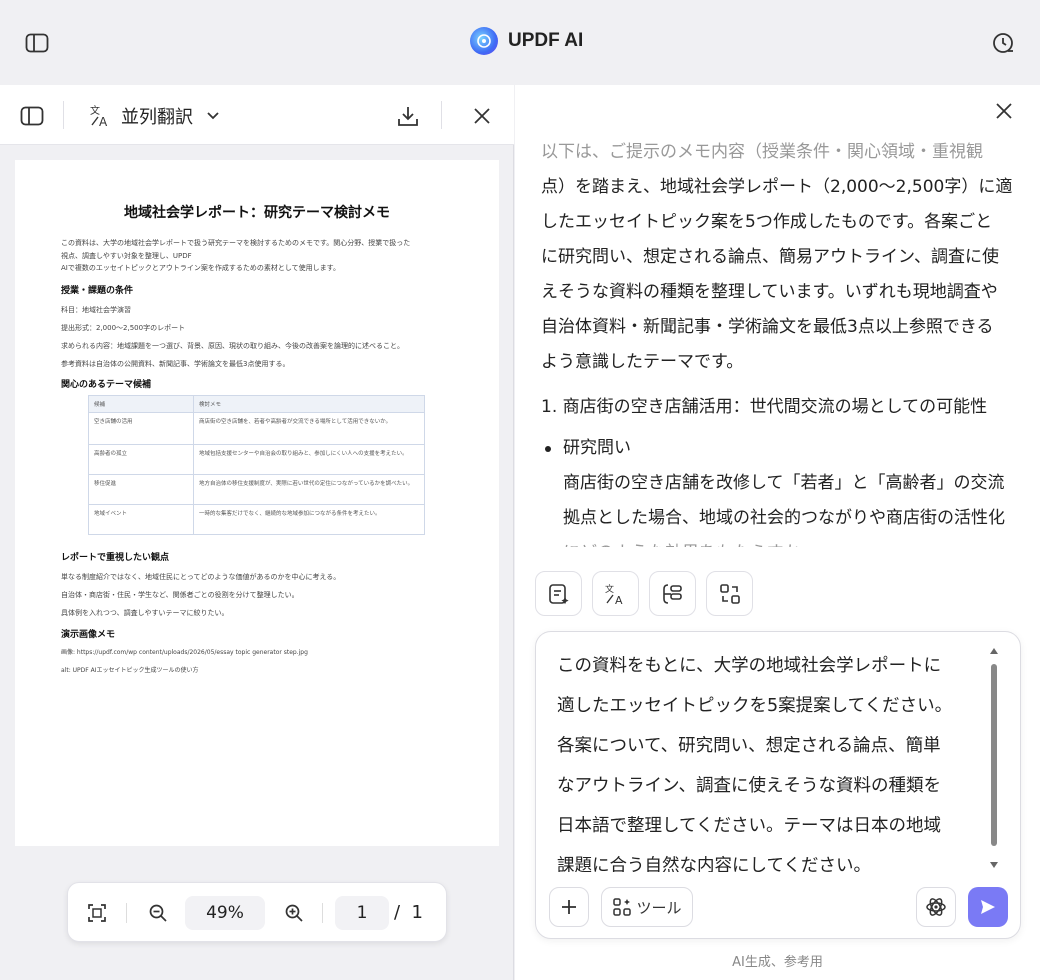 This screenshot has height=980, width=1040. What do you see at coordinates (994, 651) in the screenshot?
I see `scroll-up-arrow-icon` at bounding box center [994, 651].